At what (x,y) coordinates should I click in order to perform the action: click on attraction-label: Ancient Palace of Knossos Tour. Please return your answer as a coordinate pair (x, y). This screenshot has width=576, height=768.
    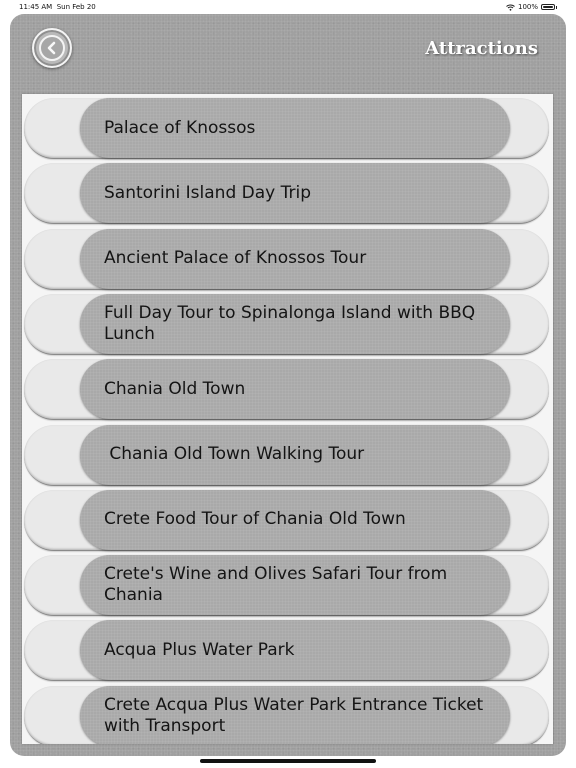
    Looking at the image, I should click on (235, 258).